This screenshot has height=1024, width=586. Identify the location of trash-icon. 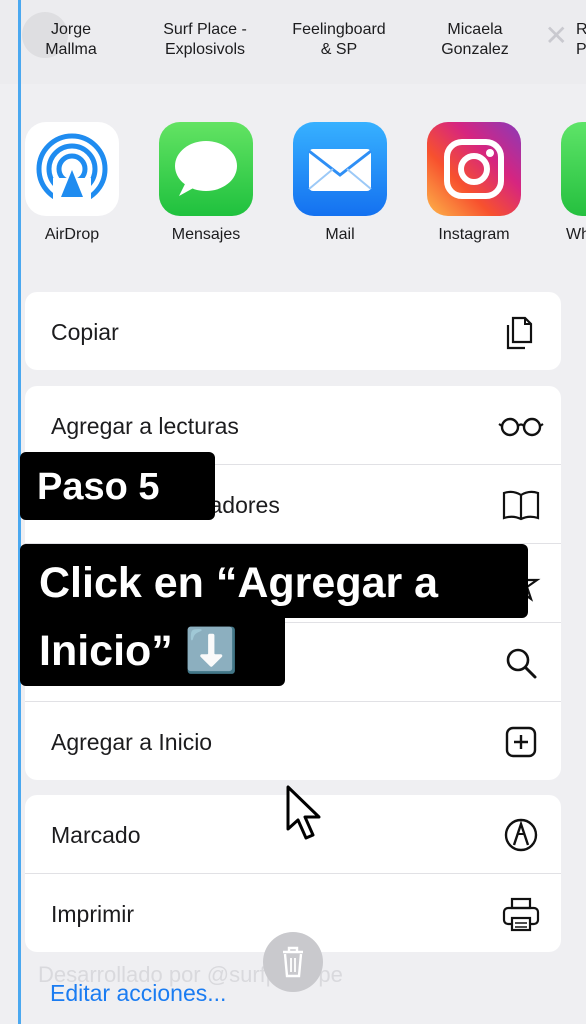
(293, 962).